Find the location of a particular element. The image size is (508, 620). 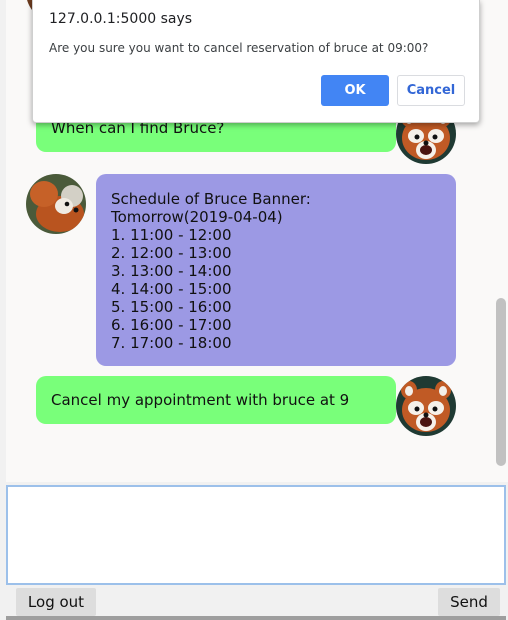

user-avatar is located at coordinates (426, 406).